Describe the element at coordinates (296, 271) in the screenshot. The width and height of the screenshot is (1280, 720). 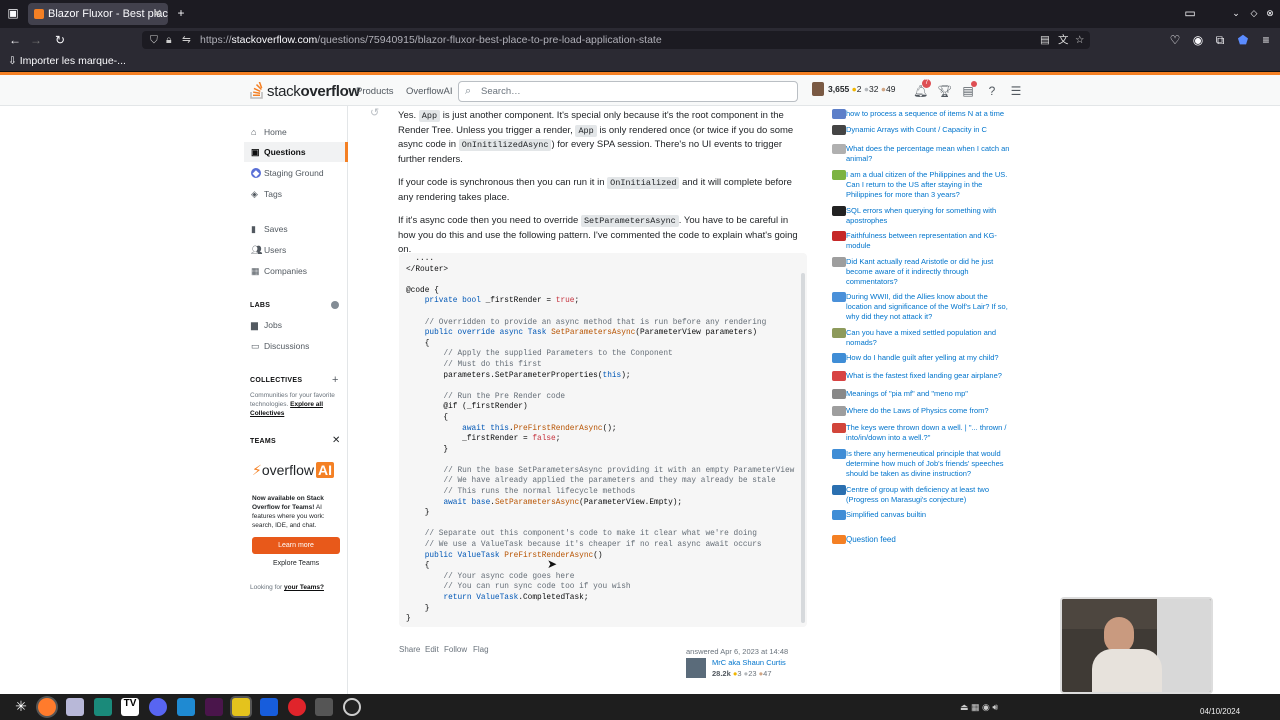
I see `sidebar-item-companies: ▦ Companies` at that location.